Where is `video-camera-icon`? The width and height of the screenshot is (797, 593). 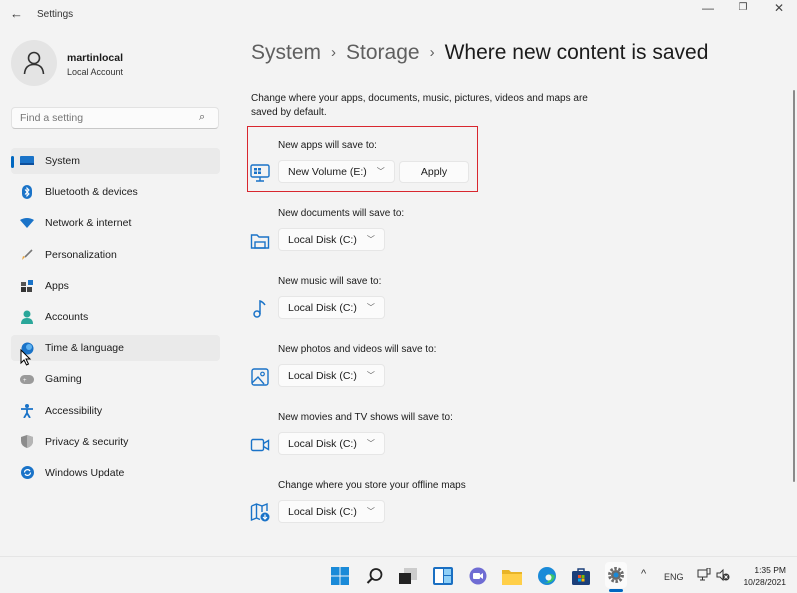
video-camera-icon is located at coordinates (260, 445).